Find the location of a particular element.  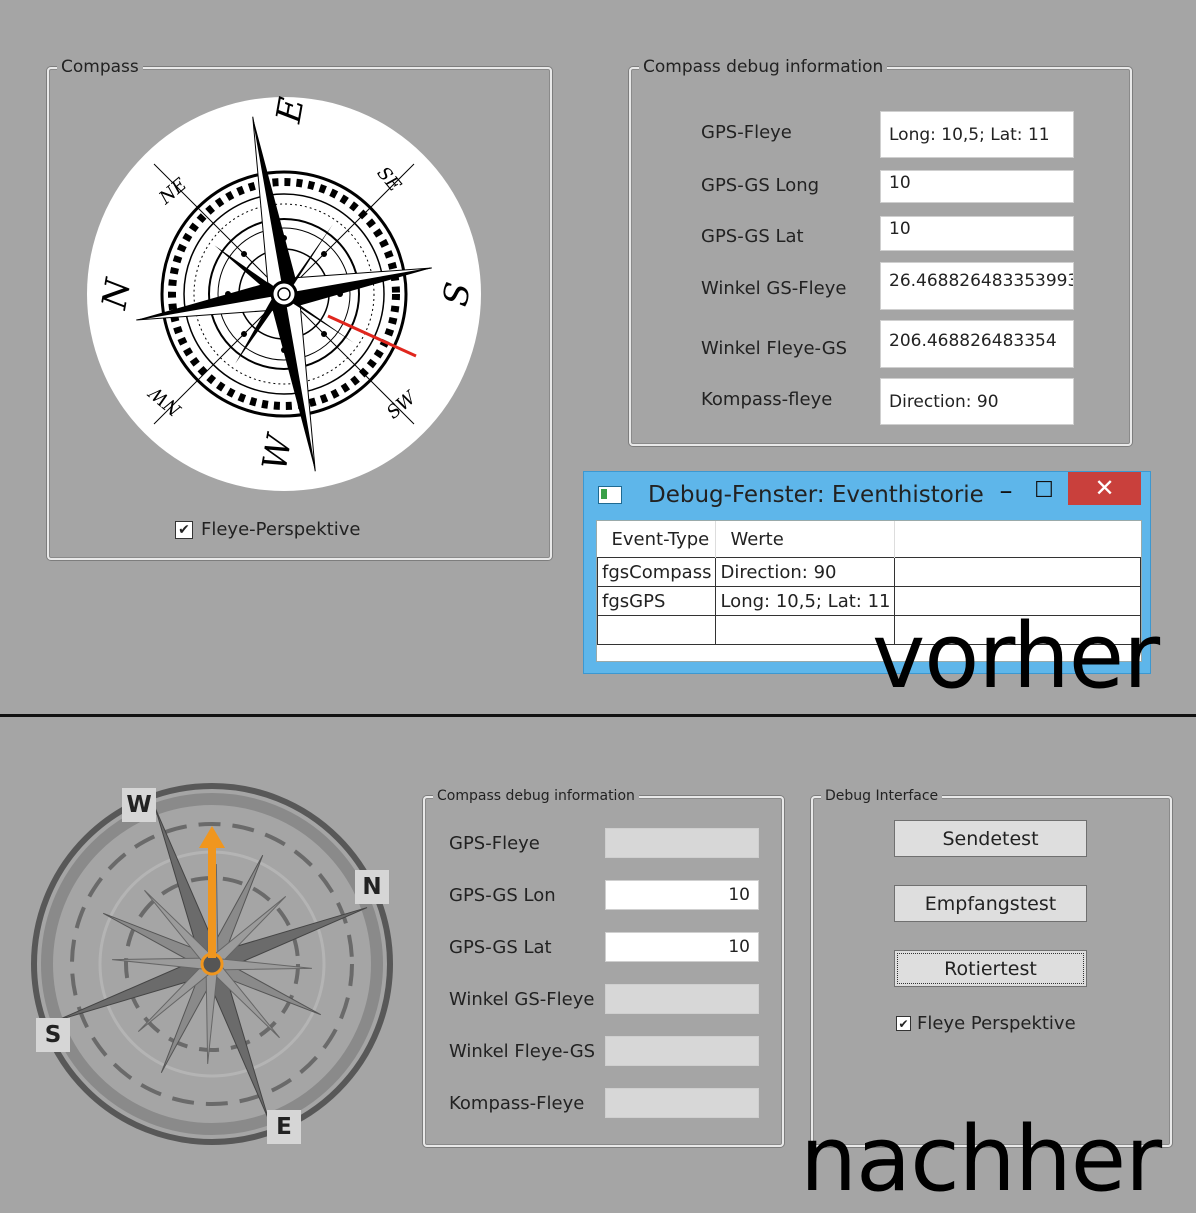

gps-gs-lon-field: 10 is located at coordinates (682, 895).